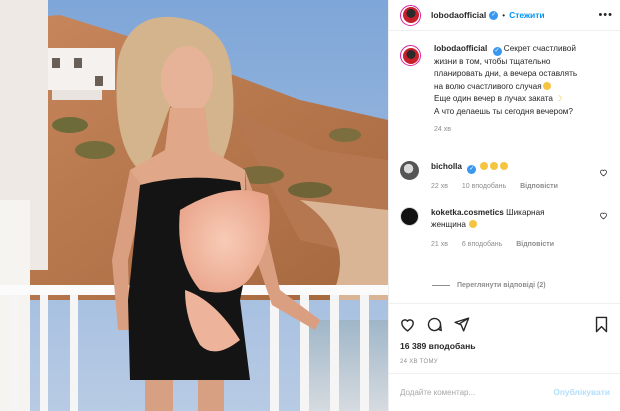 Image resolution: width=620 pixels, height=411 pixels. I want to click on caption-line-4: на волю счастливого случая, so click(488, 86).